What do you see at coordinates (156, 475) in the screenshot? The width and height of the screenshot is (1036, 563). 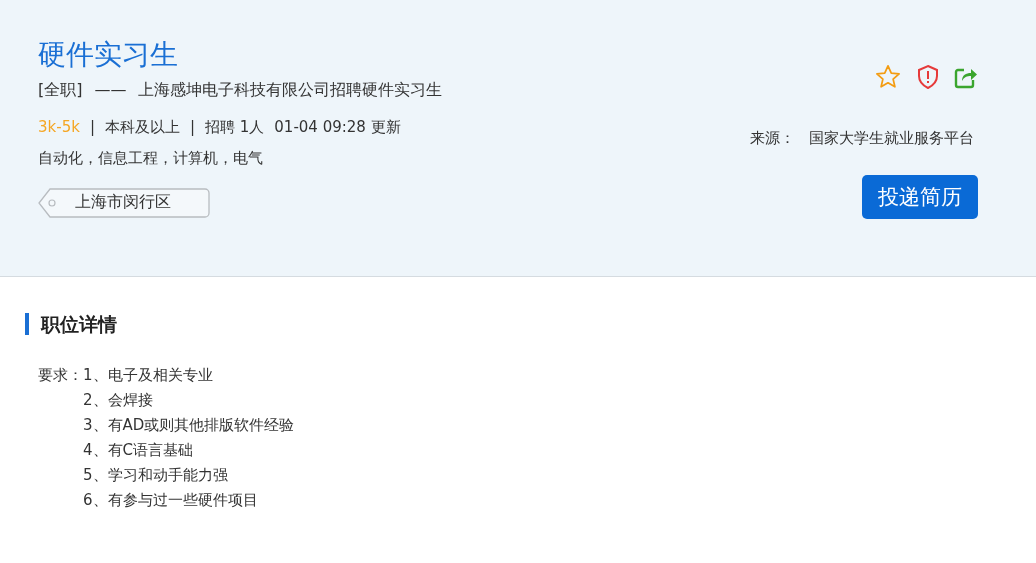 I see `requirement-item: 5、学习和动手能力强` at bounding box center [156, 475].